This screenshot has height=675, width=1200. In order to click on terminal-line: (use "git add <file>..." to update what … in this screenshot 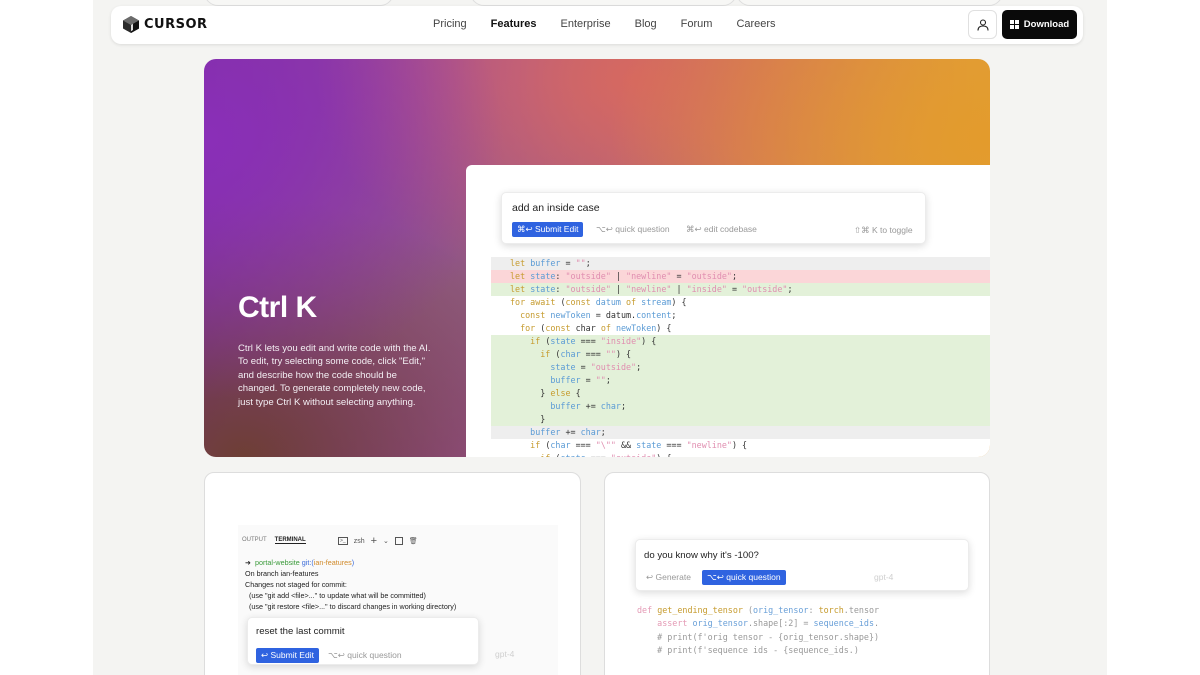, I will do `click(337, 595)`.